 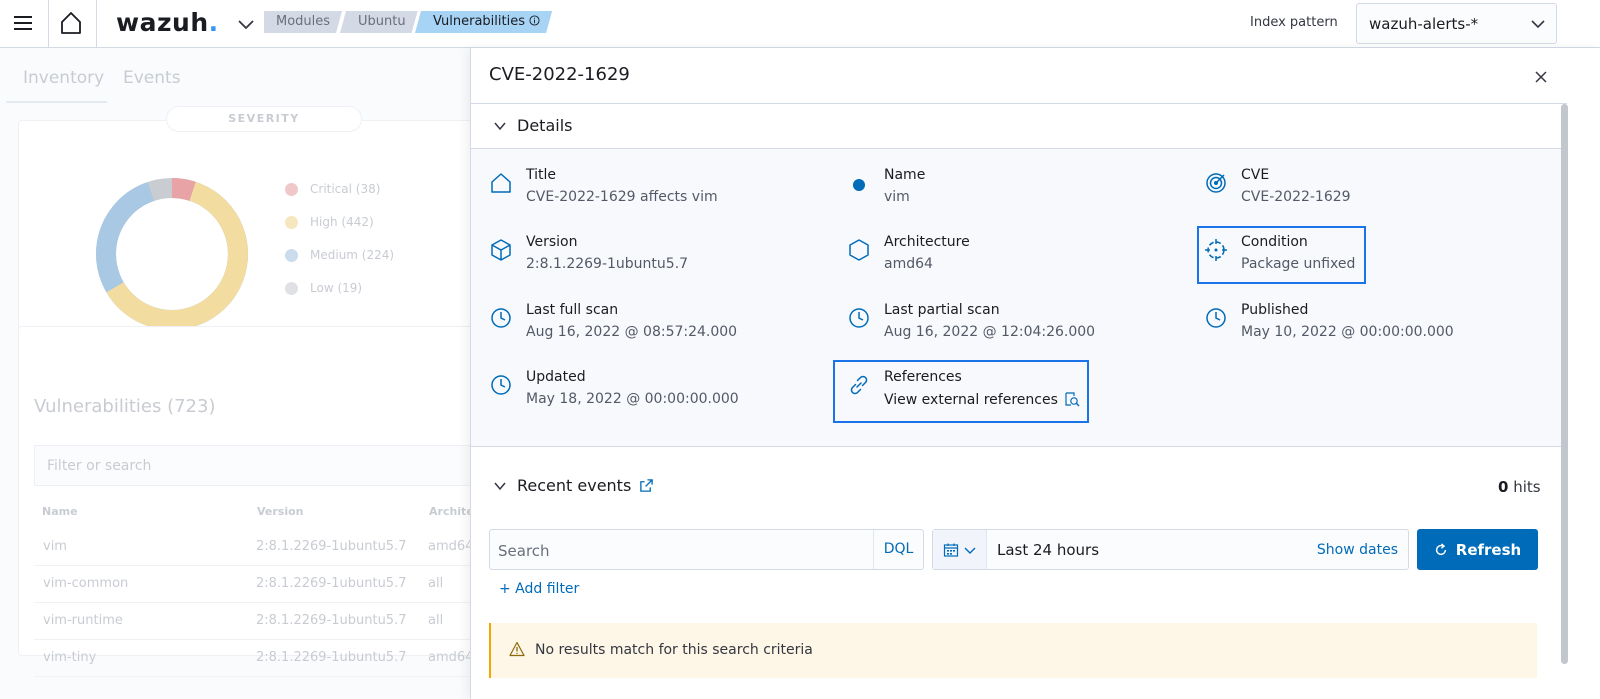 What do you see at coordinates (332, 189) in the screenshot?
I see `legend-item-critical: Critical (38)` at bounding box center [332, 189].